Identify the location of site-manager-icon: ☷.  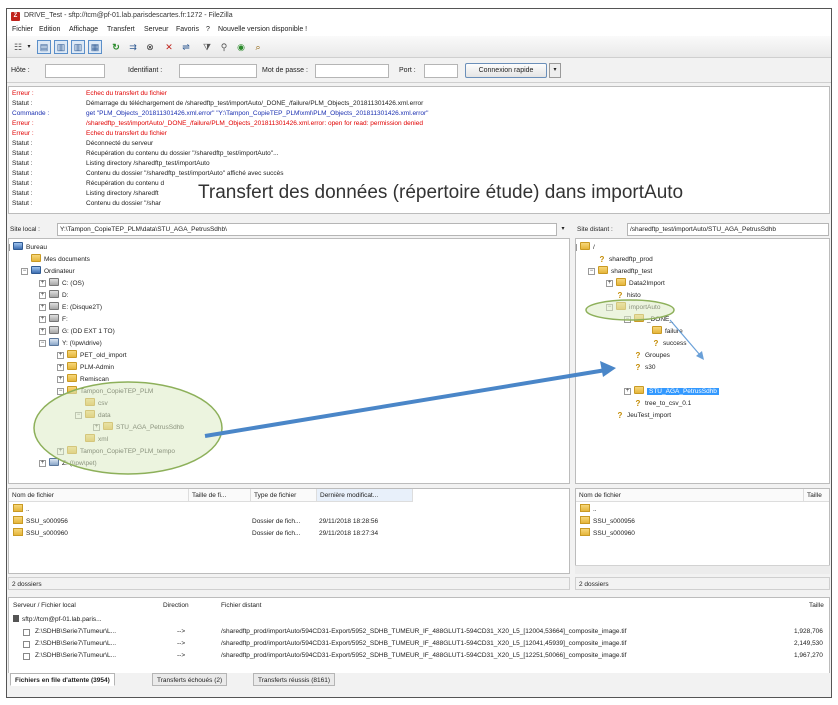
(18, 47).